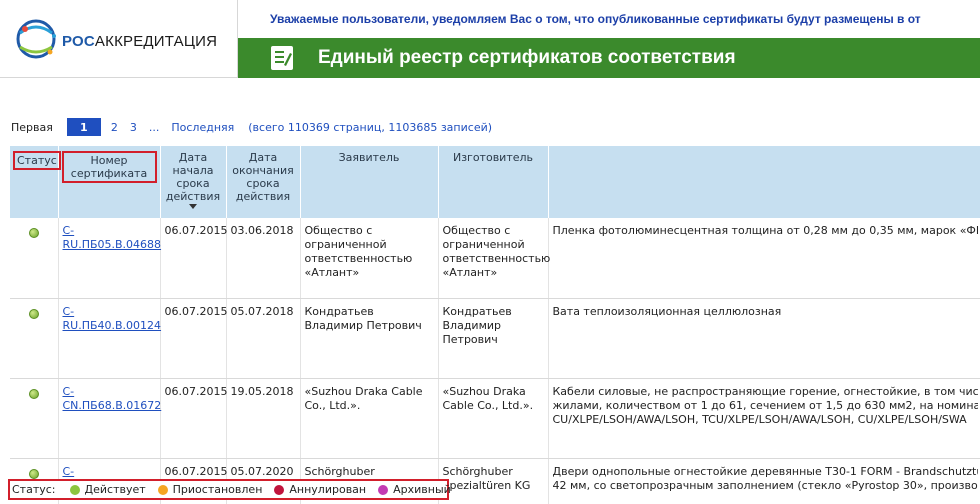 Image resolution: width=980 pixels, height=504 pixels. Describe the element at coordinates (115, 489) in the screenshot. I see `legend-item-label: Действует` at that location.